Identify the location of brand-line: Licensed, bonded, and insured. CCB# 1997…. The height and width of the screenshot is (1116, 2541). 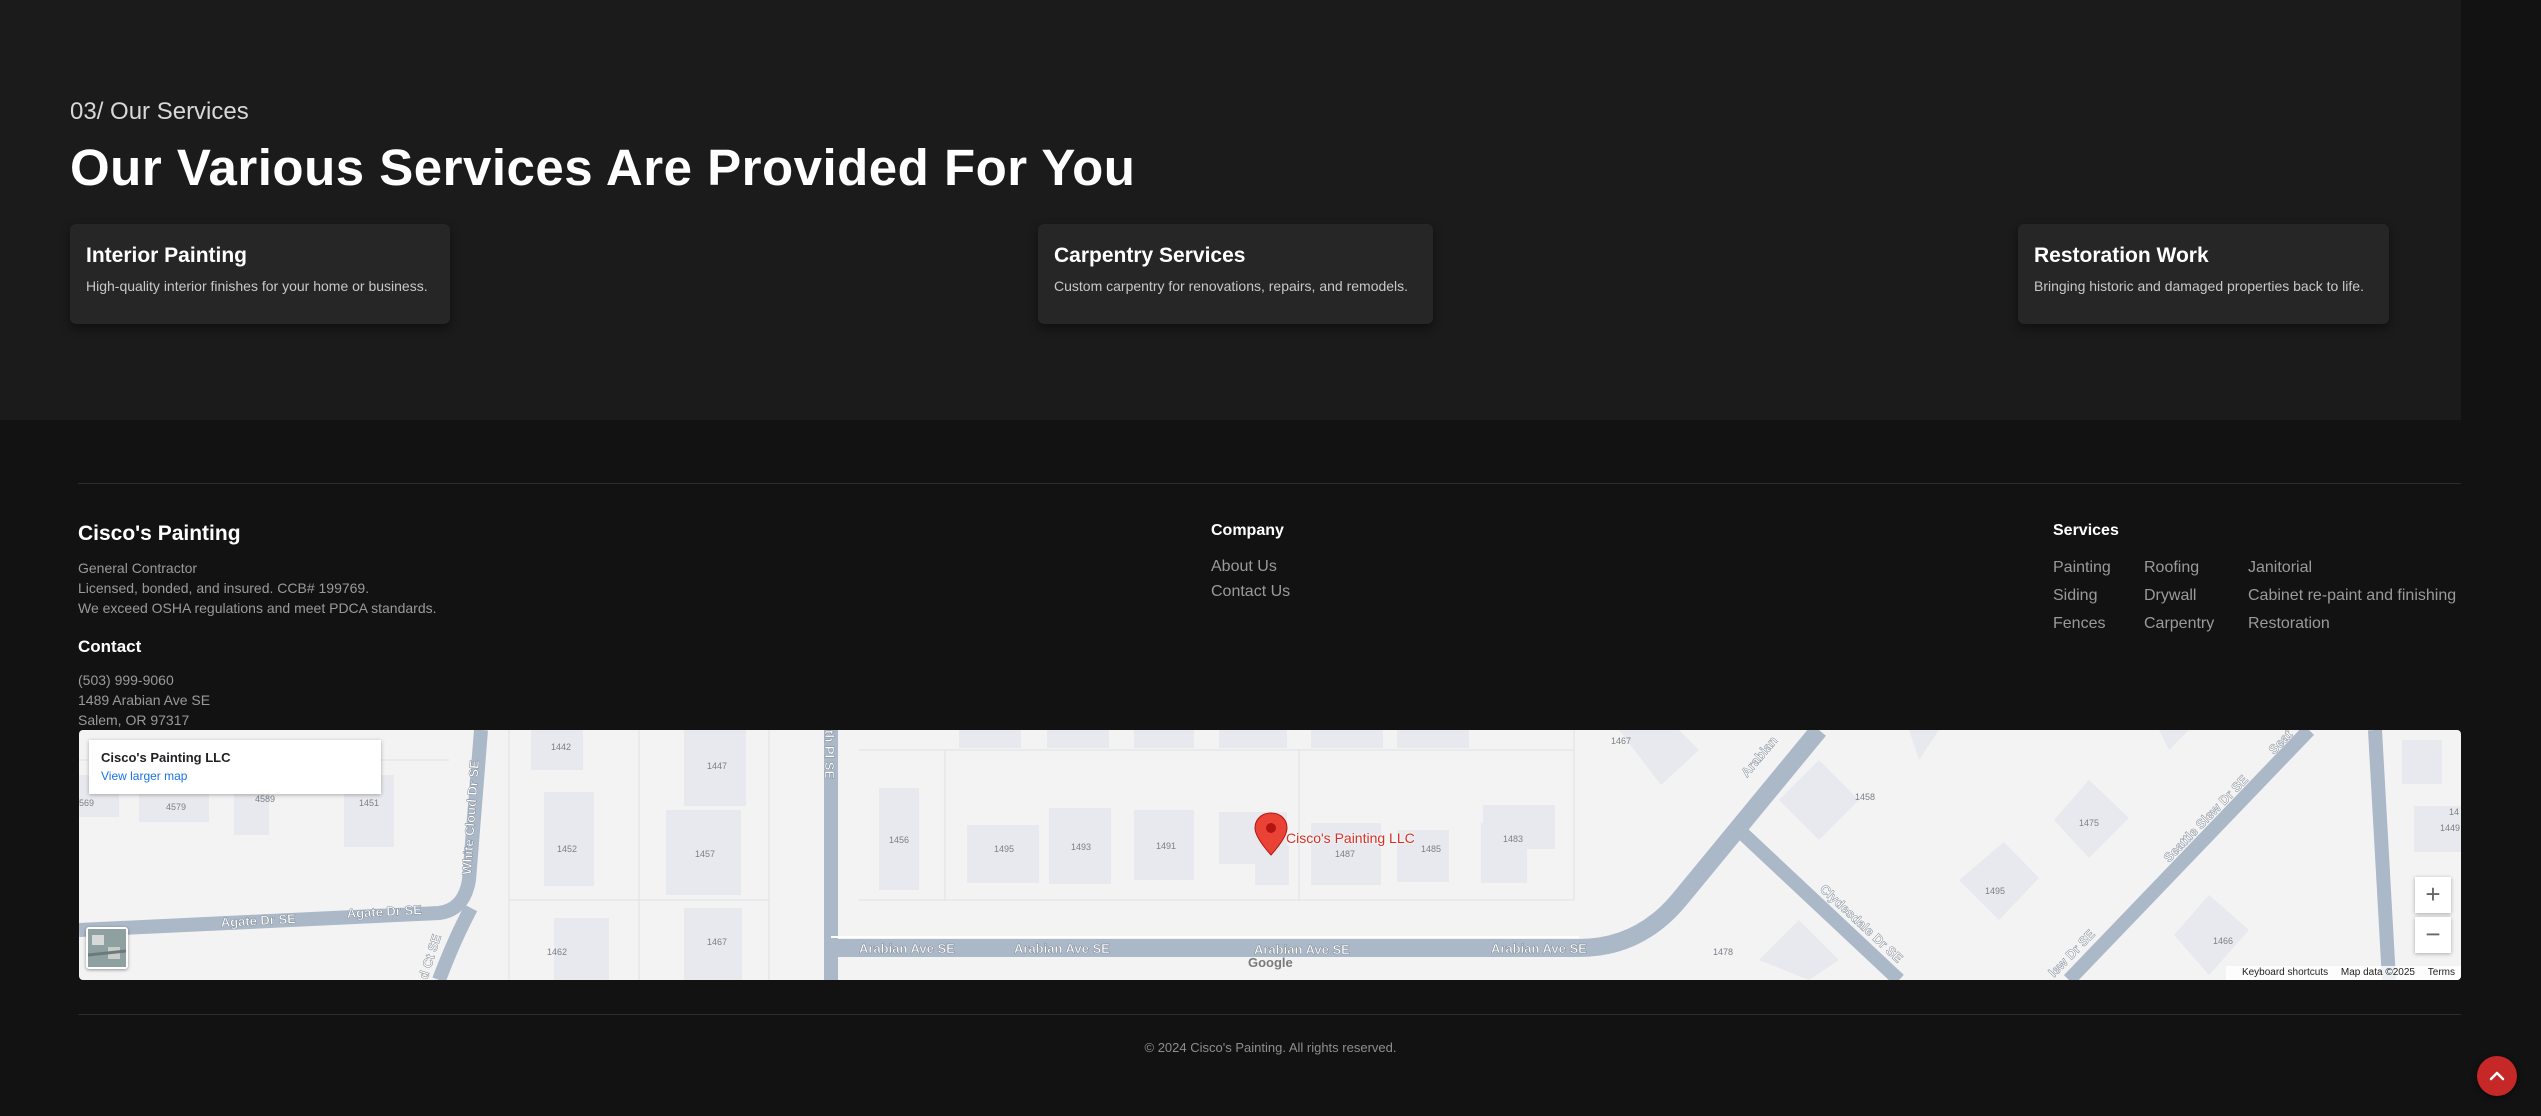
(224, 588).